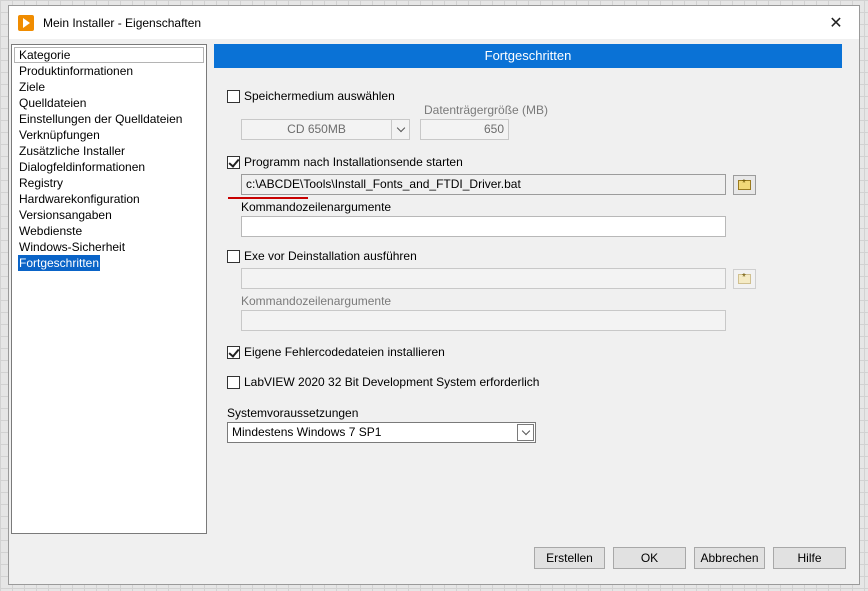  I want to click on uninstall-exe-checkbox-label: Exe vor Deinstallation ausführen, so click(330, 256).